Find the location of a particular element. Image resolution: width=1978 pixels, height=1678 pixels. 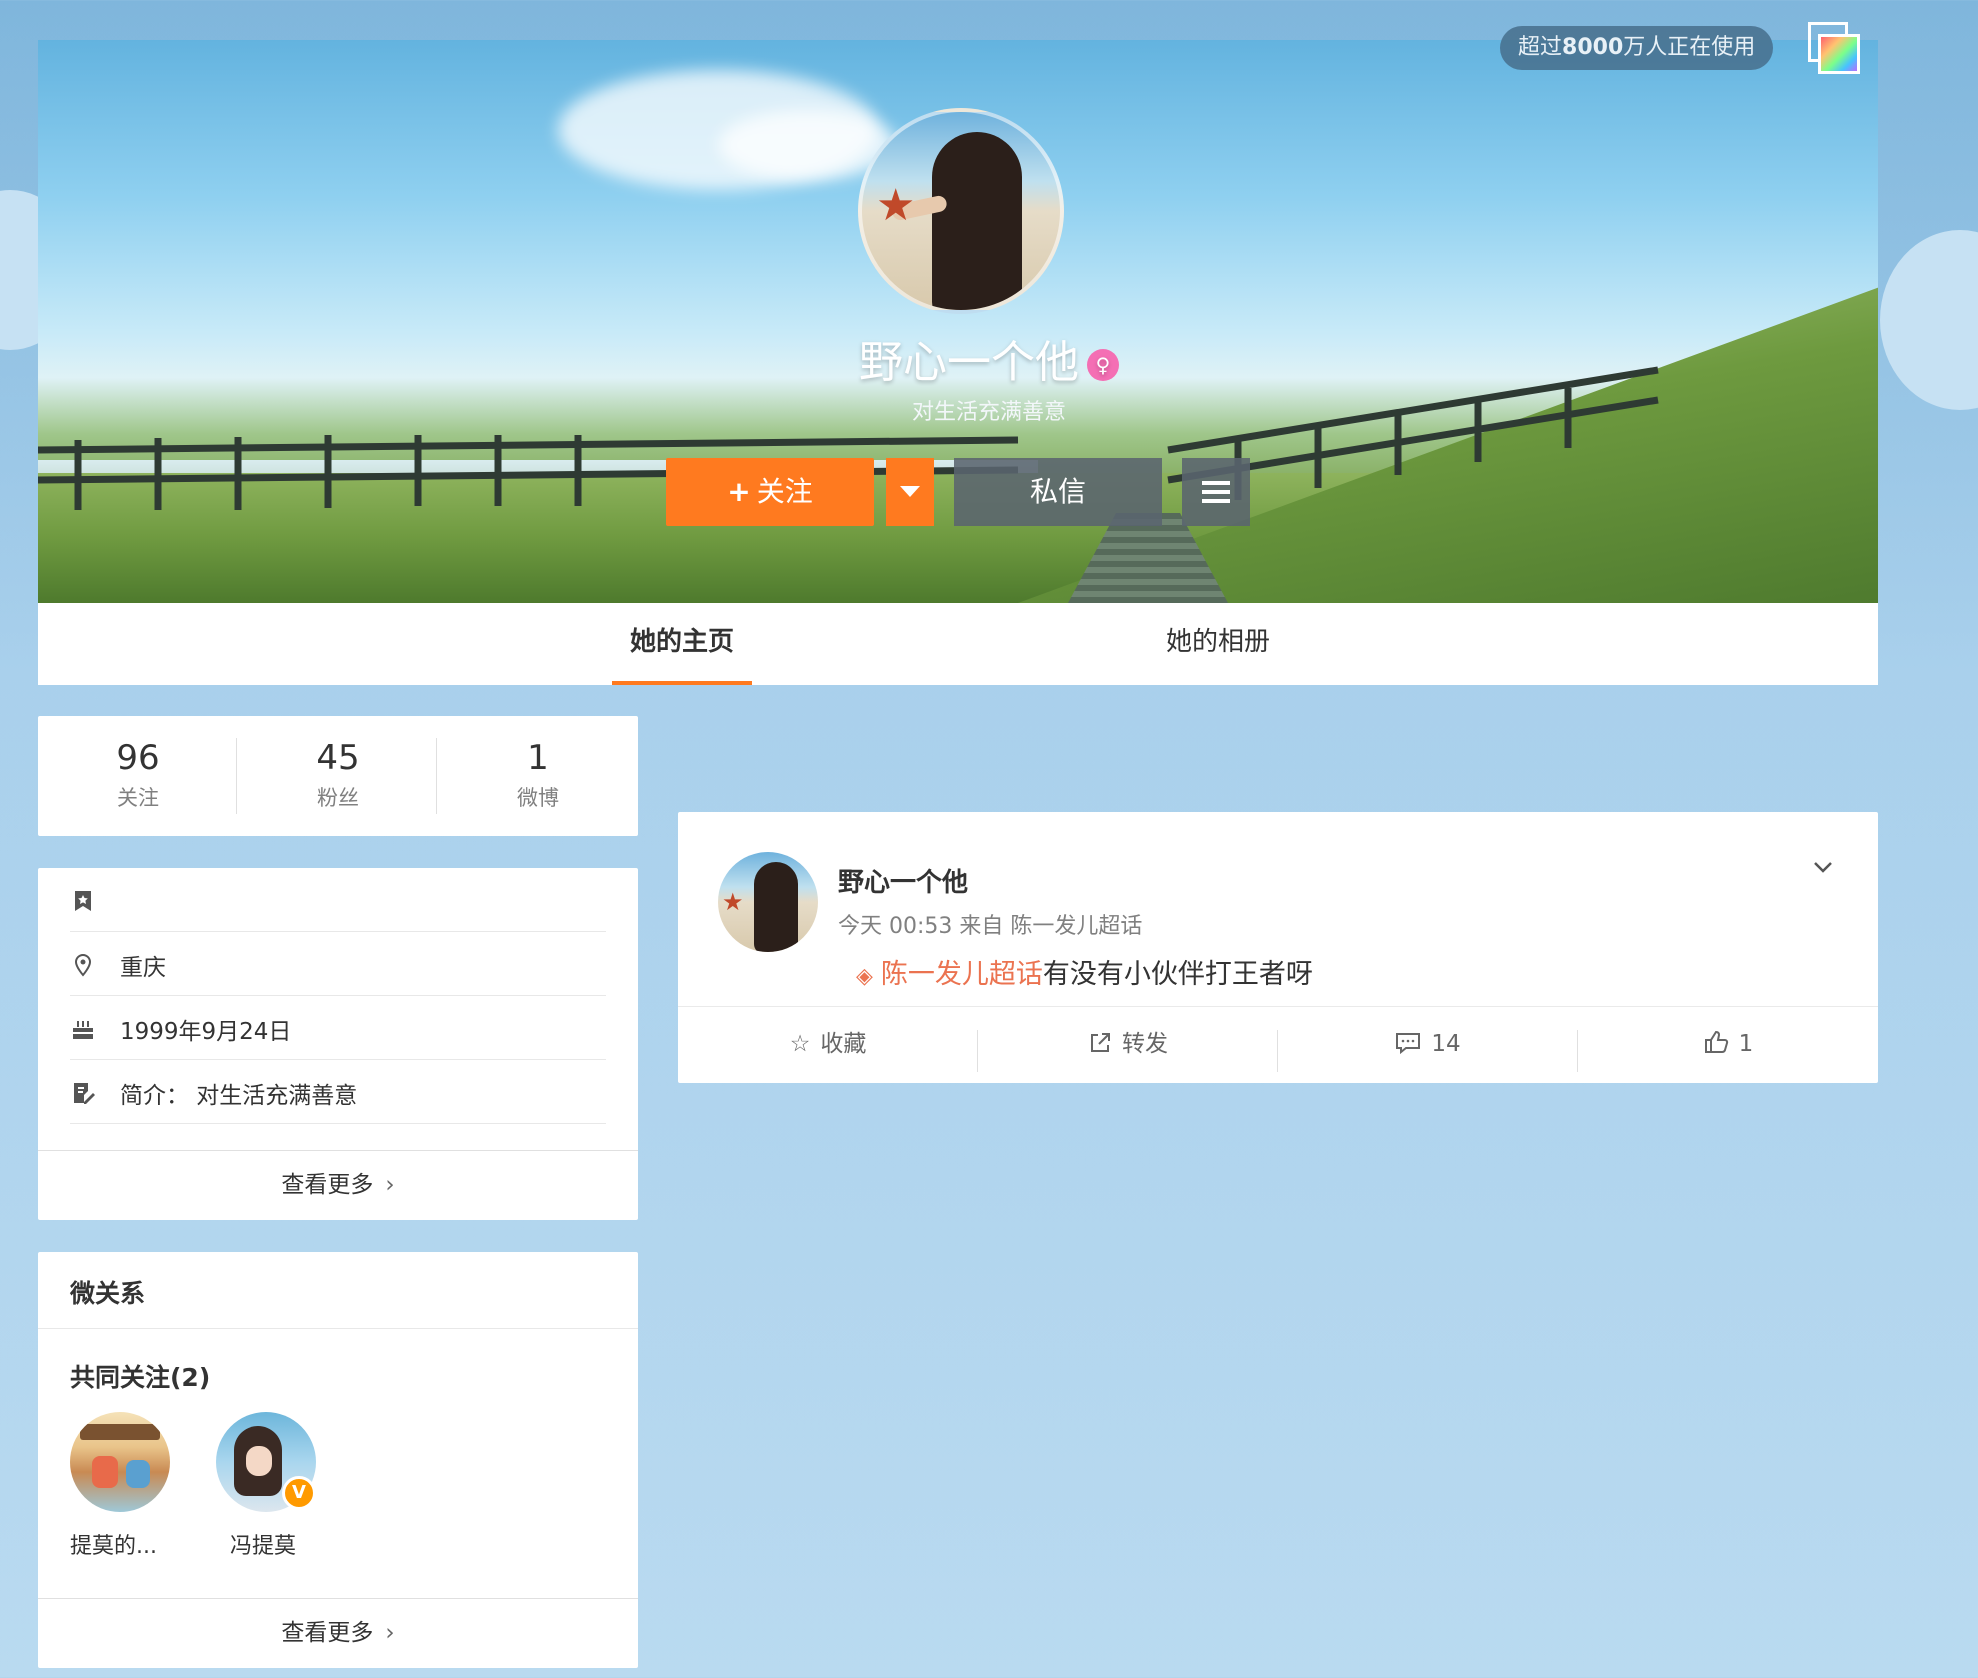

tab-album: 她的相册 is located at coordinates (1218, 644).